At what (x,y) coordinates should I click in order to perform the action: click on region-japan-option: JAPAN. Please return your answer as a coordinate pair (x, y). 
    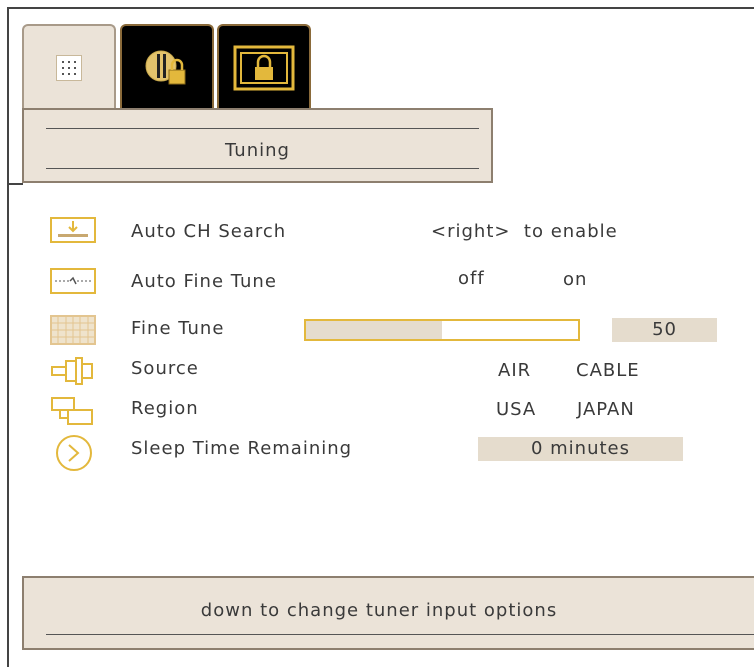
    Looking at the image, I should click on (606, 409).